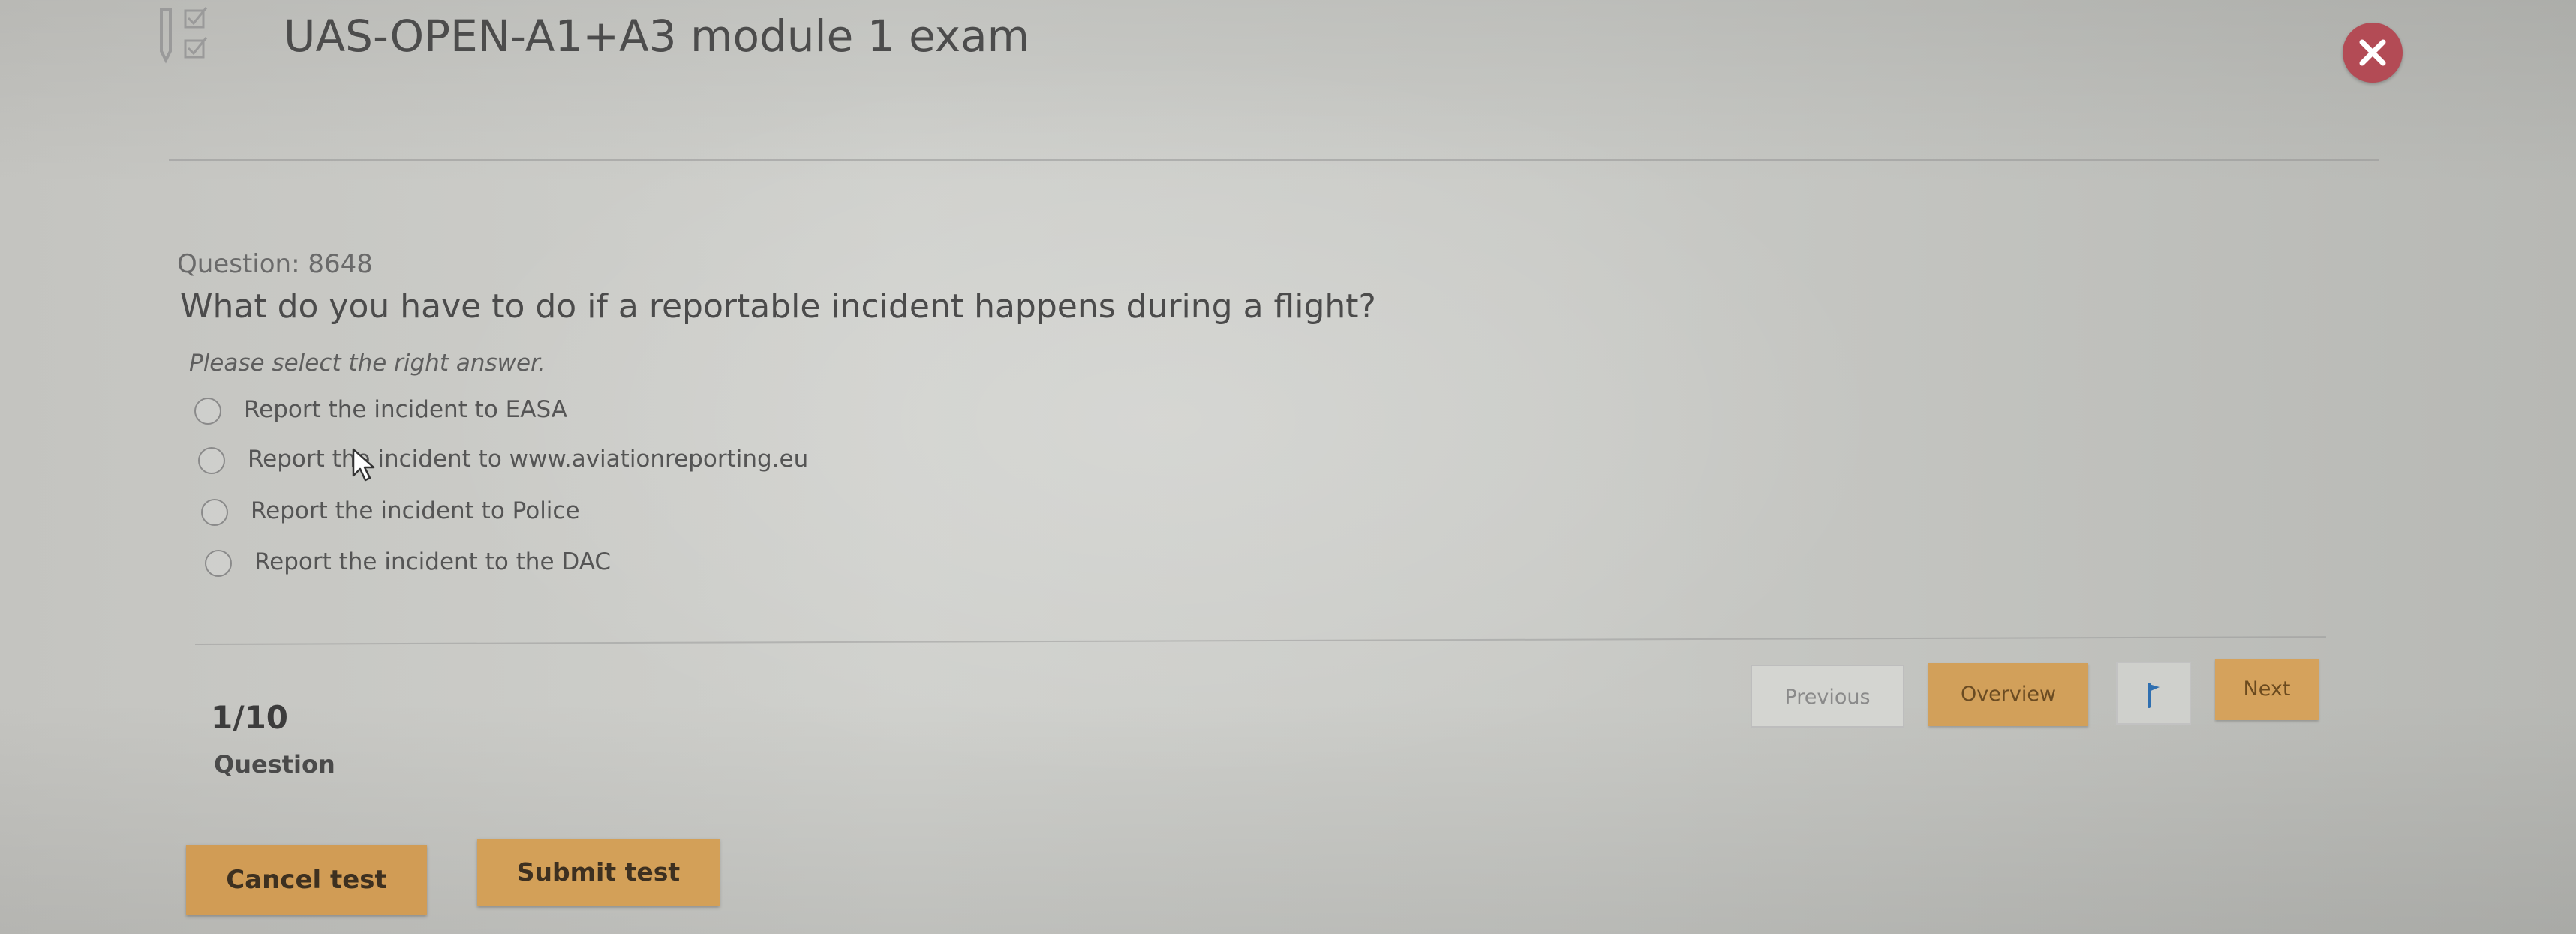 The width and height of the screenshot is (2576, 934). I want to click on exam-title: UAS-OPEN-A1+A3 module 1 exam, so click(657, 37).